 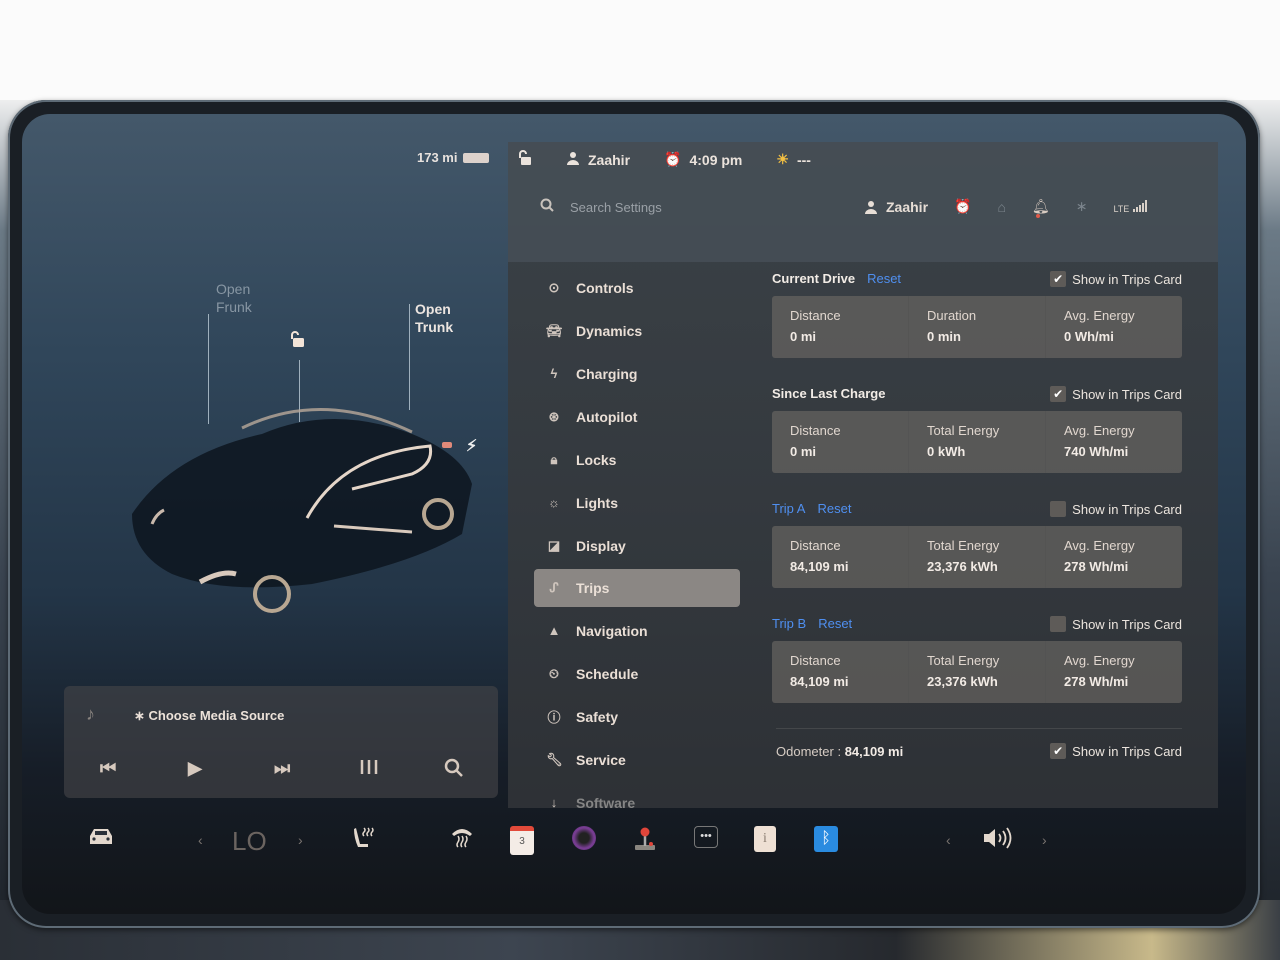 I want to click on media-search-button, so click(x=454, y=770).